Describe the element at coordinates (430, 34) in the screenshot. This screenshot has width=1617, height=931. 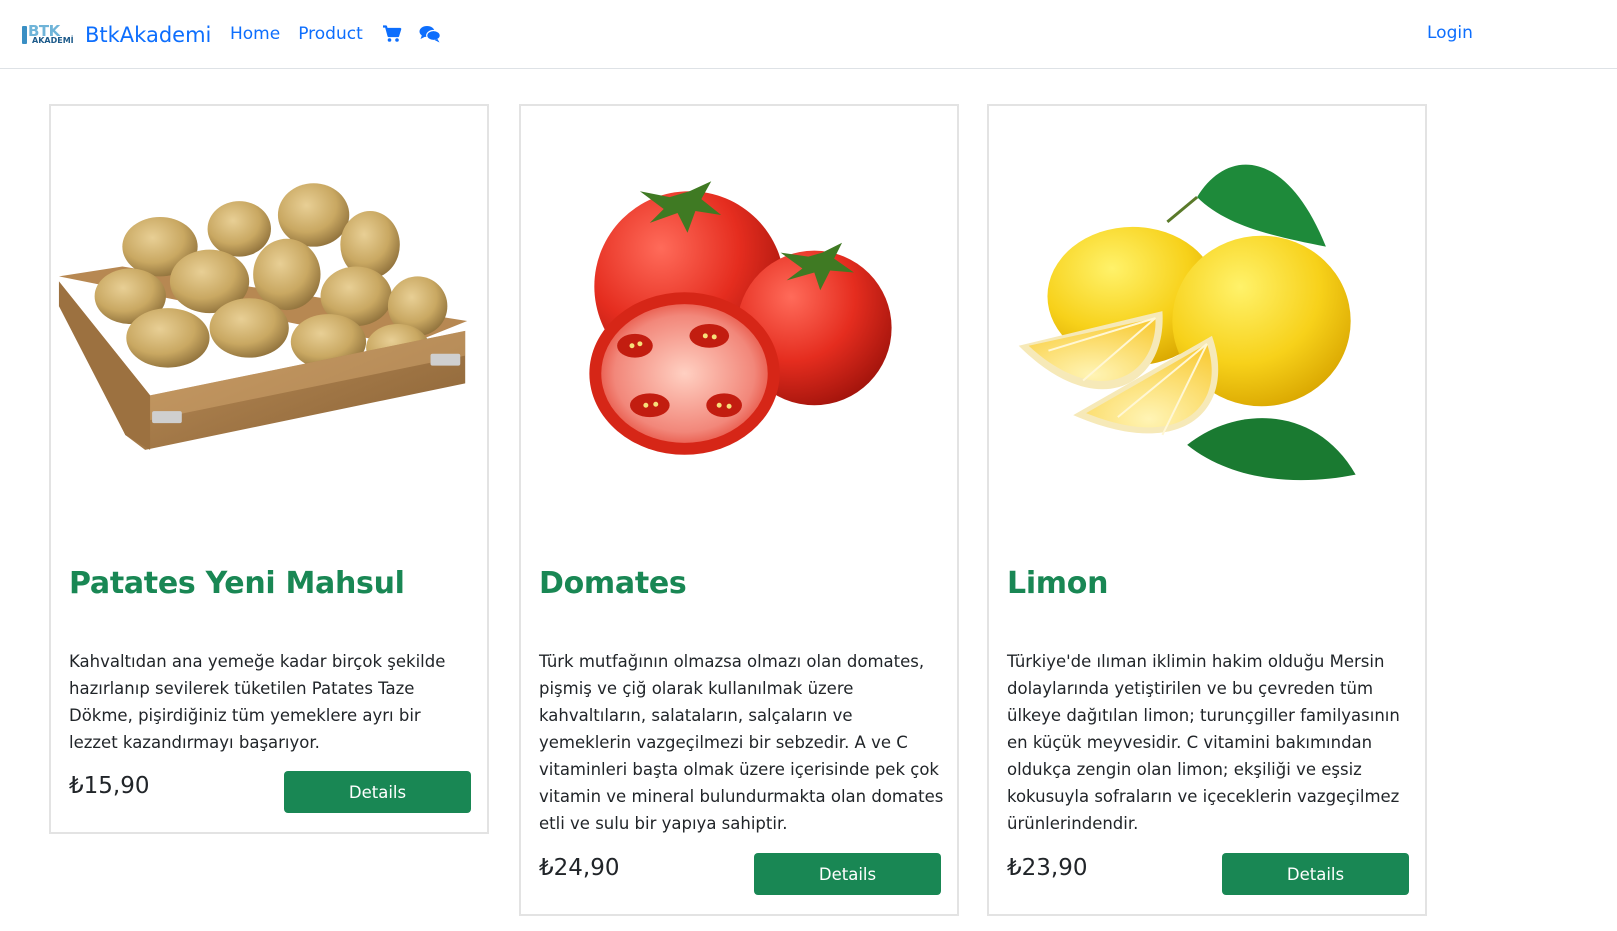
I see `comments-icon` at that location.